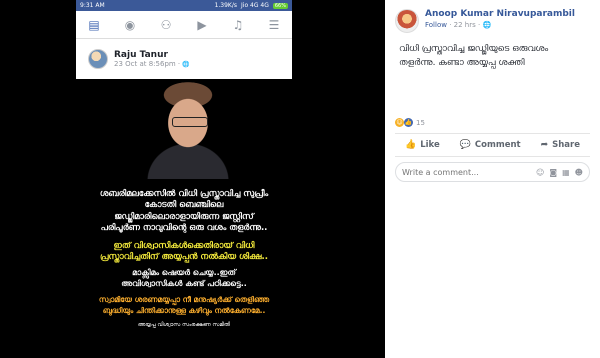 Image resolution: width=600 pixels, height=358 pixels. I want to click on portrait-photo, so click(186, 129).